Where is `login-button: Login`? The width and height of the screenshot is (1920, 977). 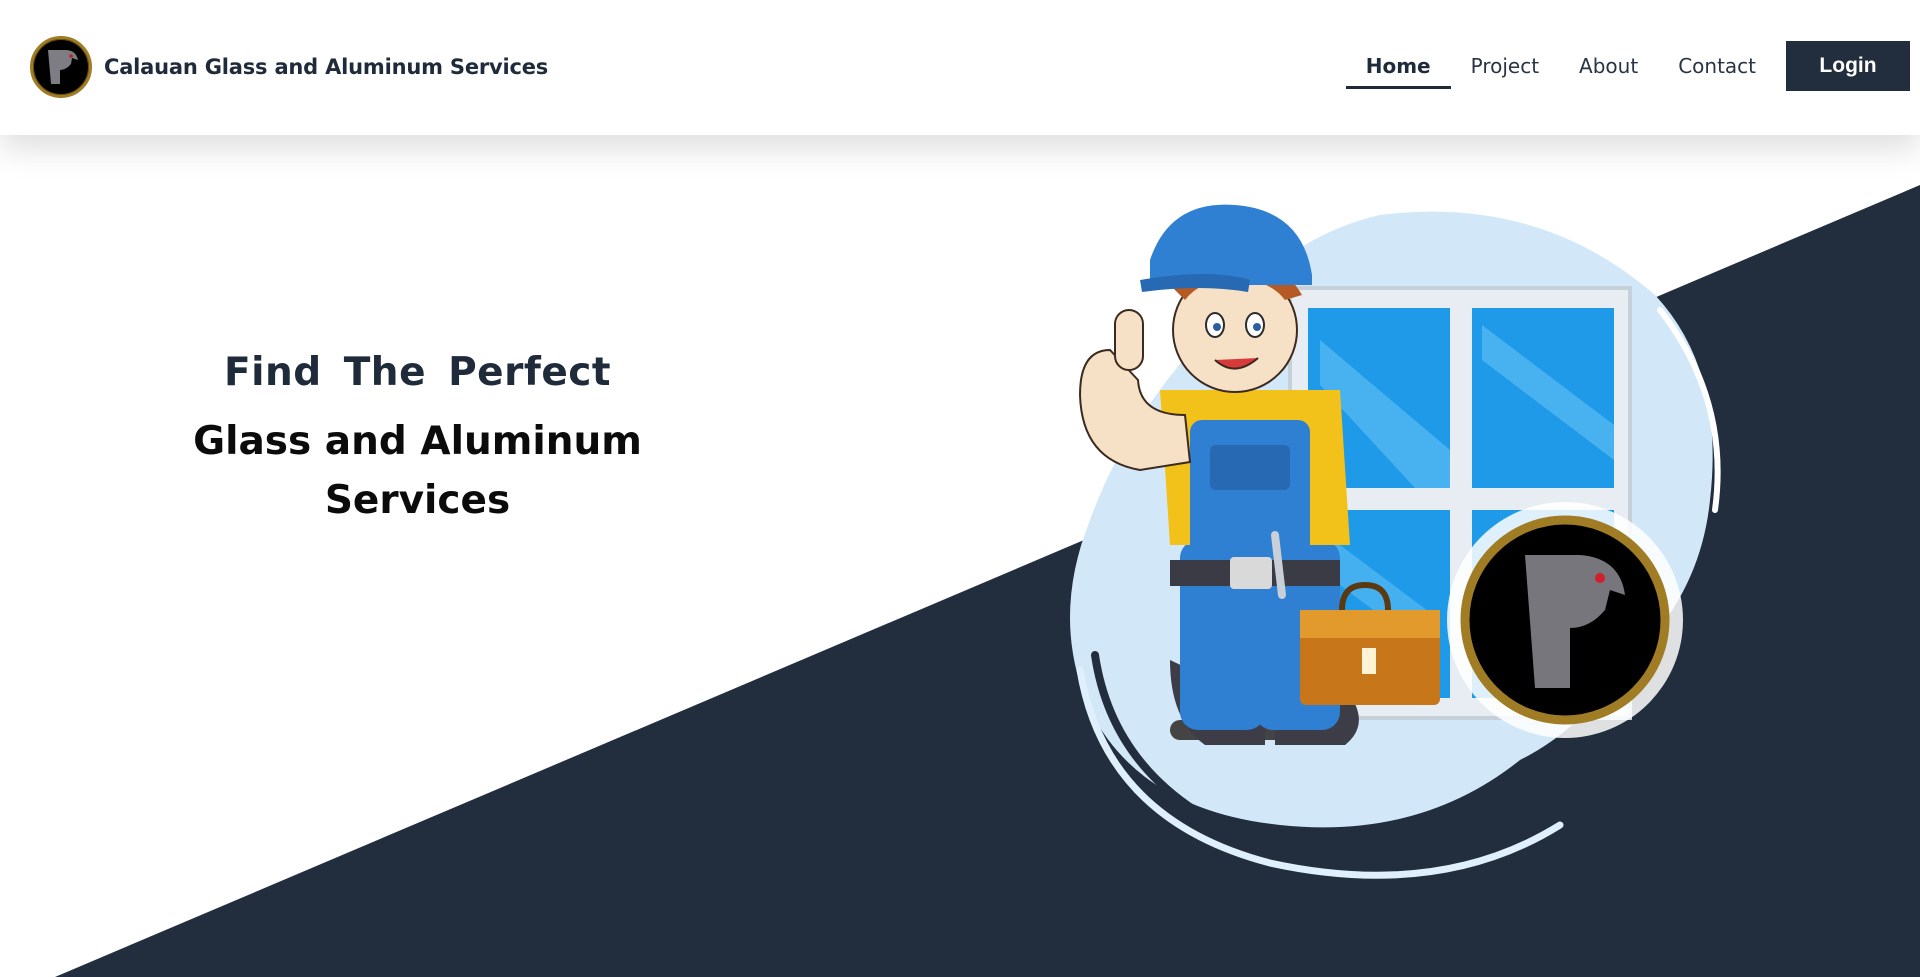
login-button: Login is located at coordinates (1848, 66).